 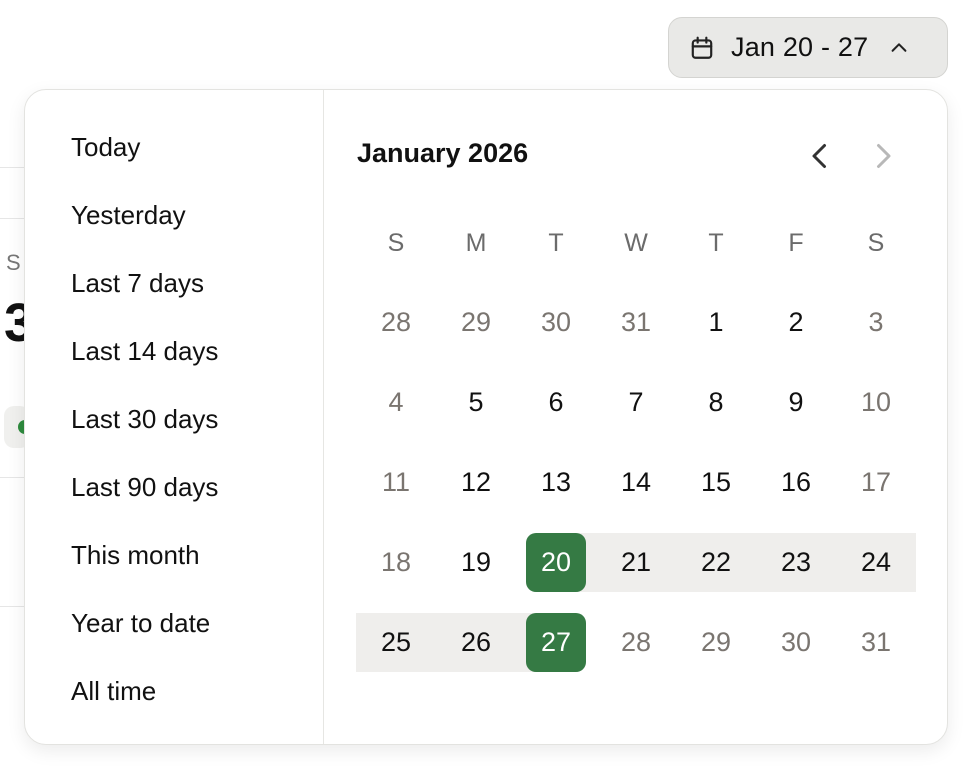 What do you see at coordinates (796, 402) in the screenshot?
I see `day-cell: 9` at bounding box center [796, 402].